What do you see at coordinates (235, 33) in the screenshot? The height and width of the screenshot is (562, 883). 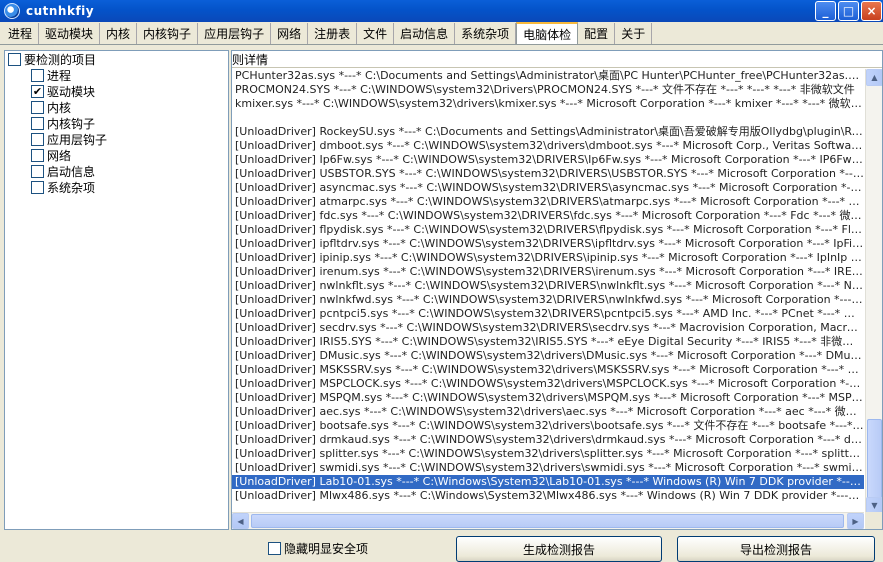 I see `tab-4: 应用层钩子` at bounding box center [235, 33].